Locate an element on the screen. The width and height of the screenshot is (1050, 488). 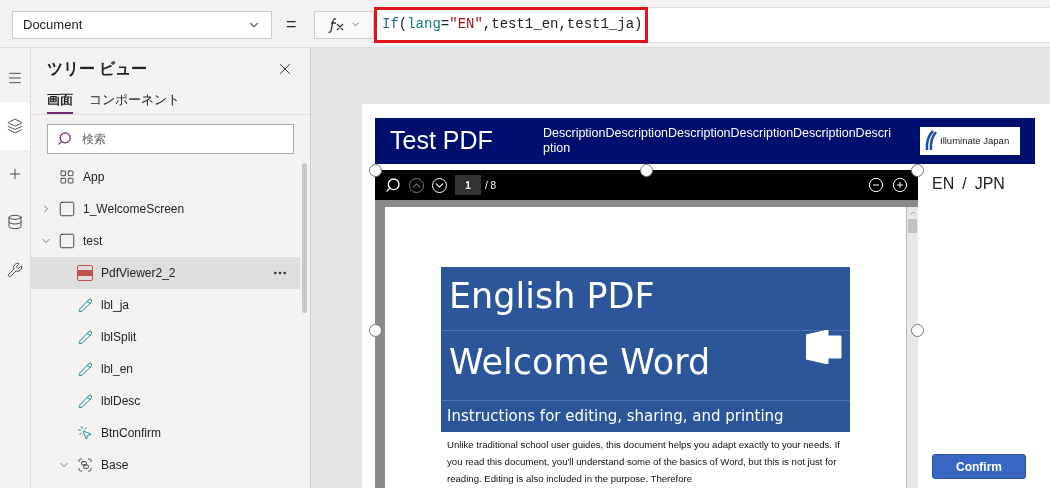
database-icon is located at coordinates (15, 222).